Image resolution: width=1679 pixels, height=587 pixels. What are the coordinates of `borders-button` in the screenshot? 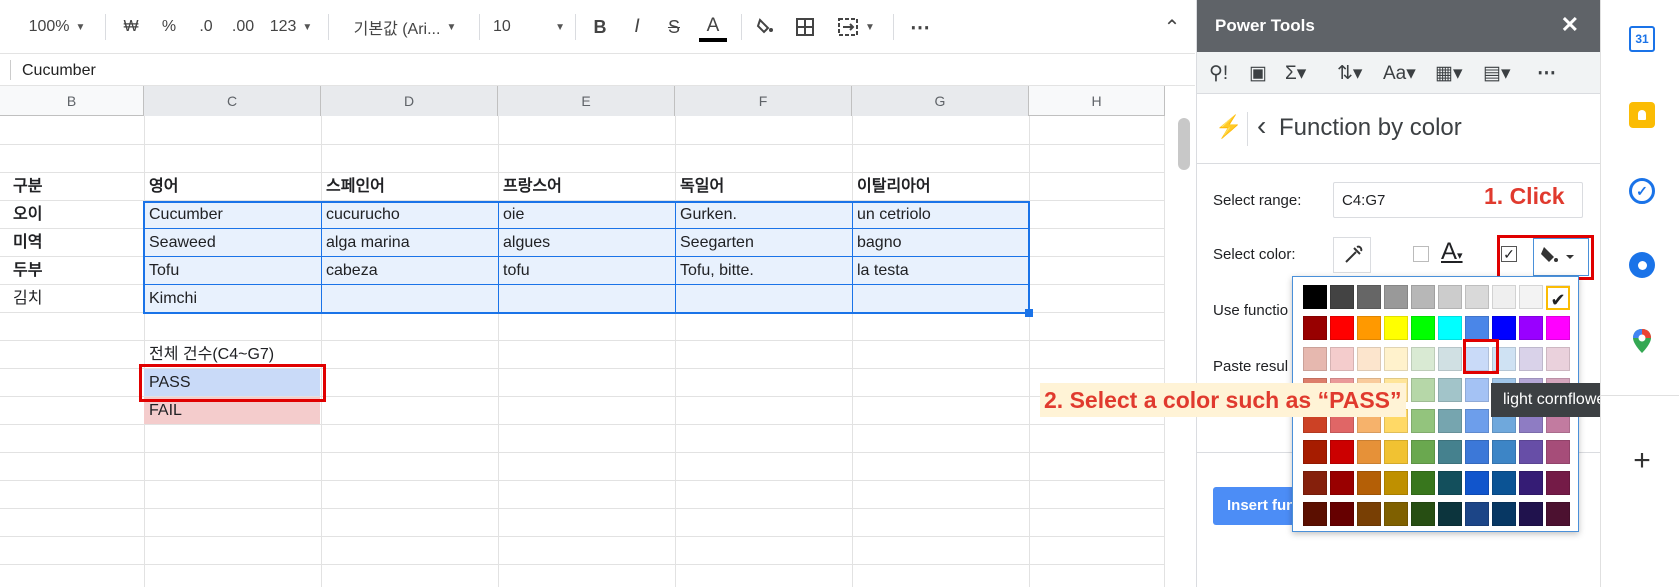 It's located at (805, 27).